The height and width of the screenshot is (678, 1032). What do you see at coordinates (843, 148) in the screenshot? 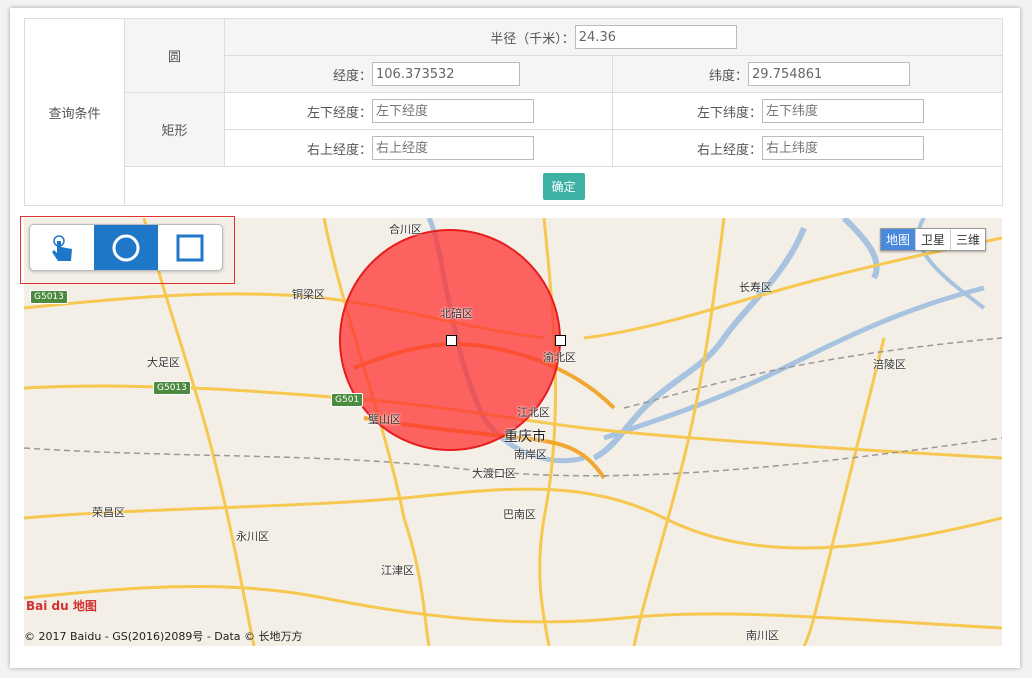
I see `tr-lat-input` at bounding box center [843, 148].